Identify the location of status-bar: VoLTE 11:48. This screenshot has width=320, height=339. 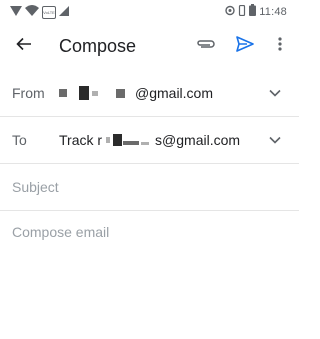
(149, 12).